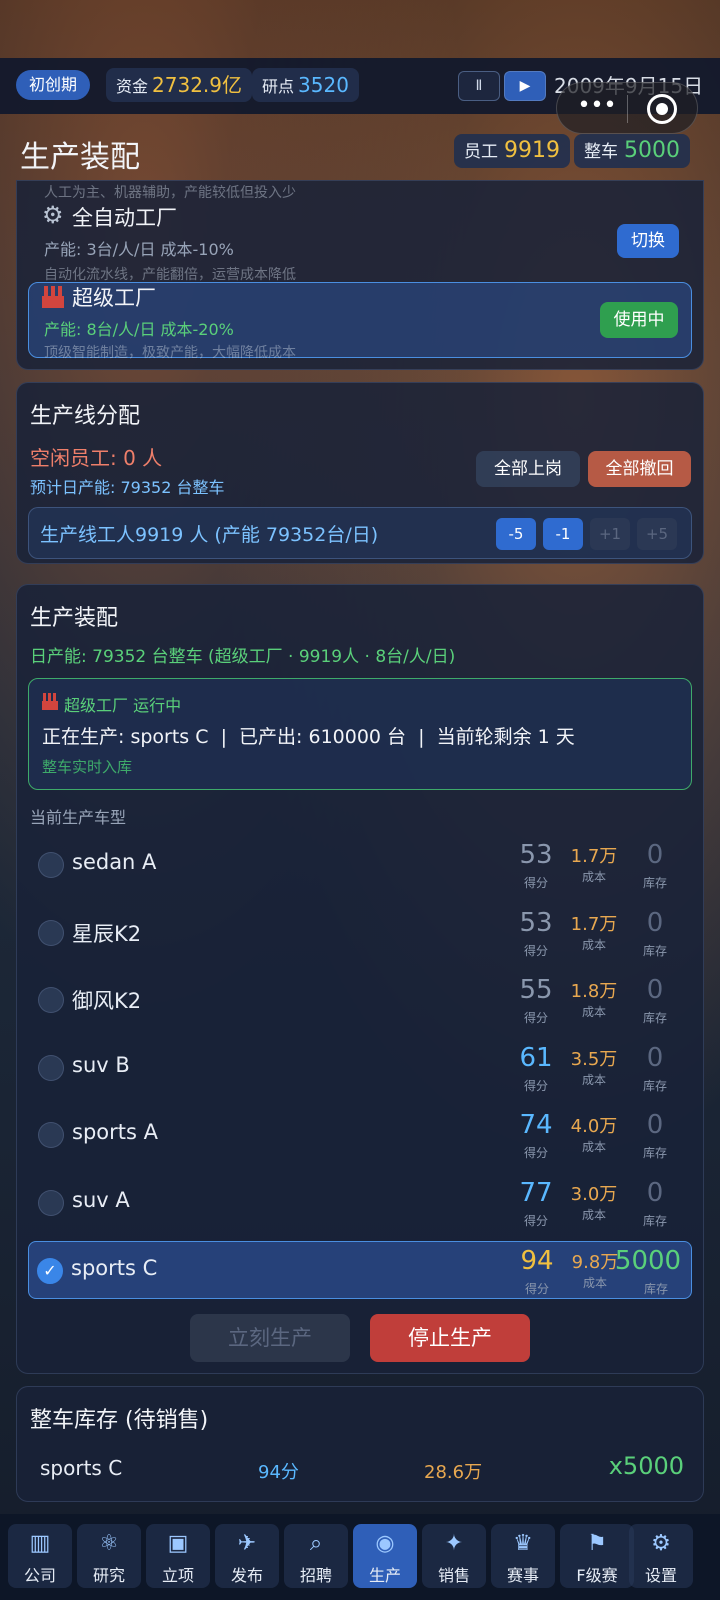  What do you see at coordinates (597, 108) in the screenshot?
I see `more-icon: •••` at bounding box center [597, 108].